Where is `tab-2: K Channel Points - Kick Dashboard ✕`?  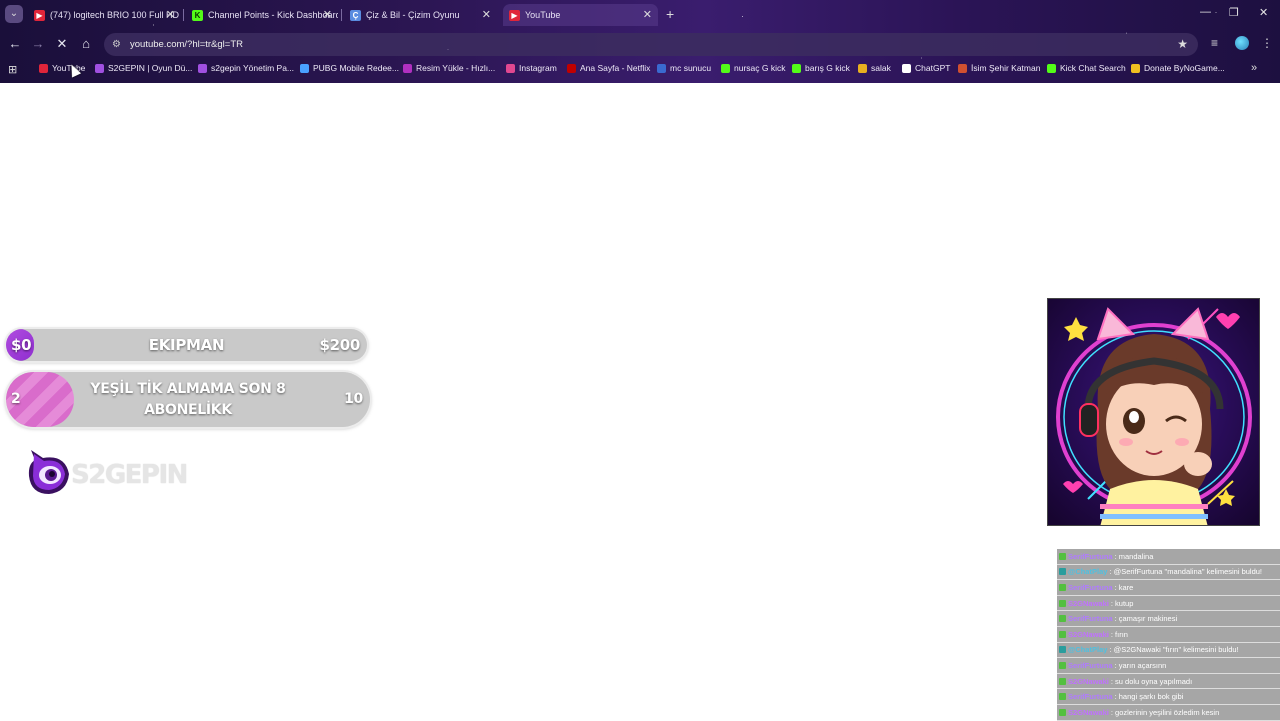
tab-2: K Channel Points - Kick Dashboard ✕ is located at coordinates (262, 15).